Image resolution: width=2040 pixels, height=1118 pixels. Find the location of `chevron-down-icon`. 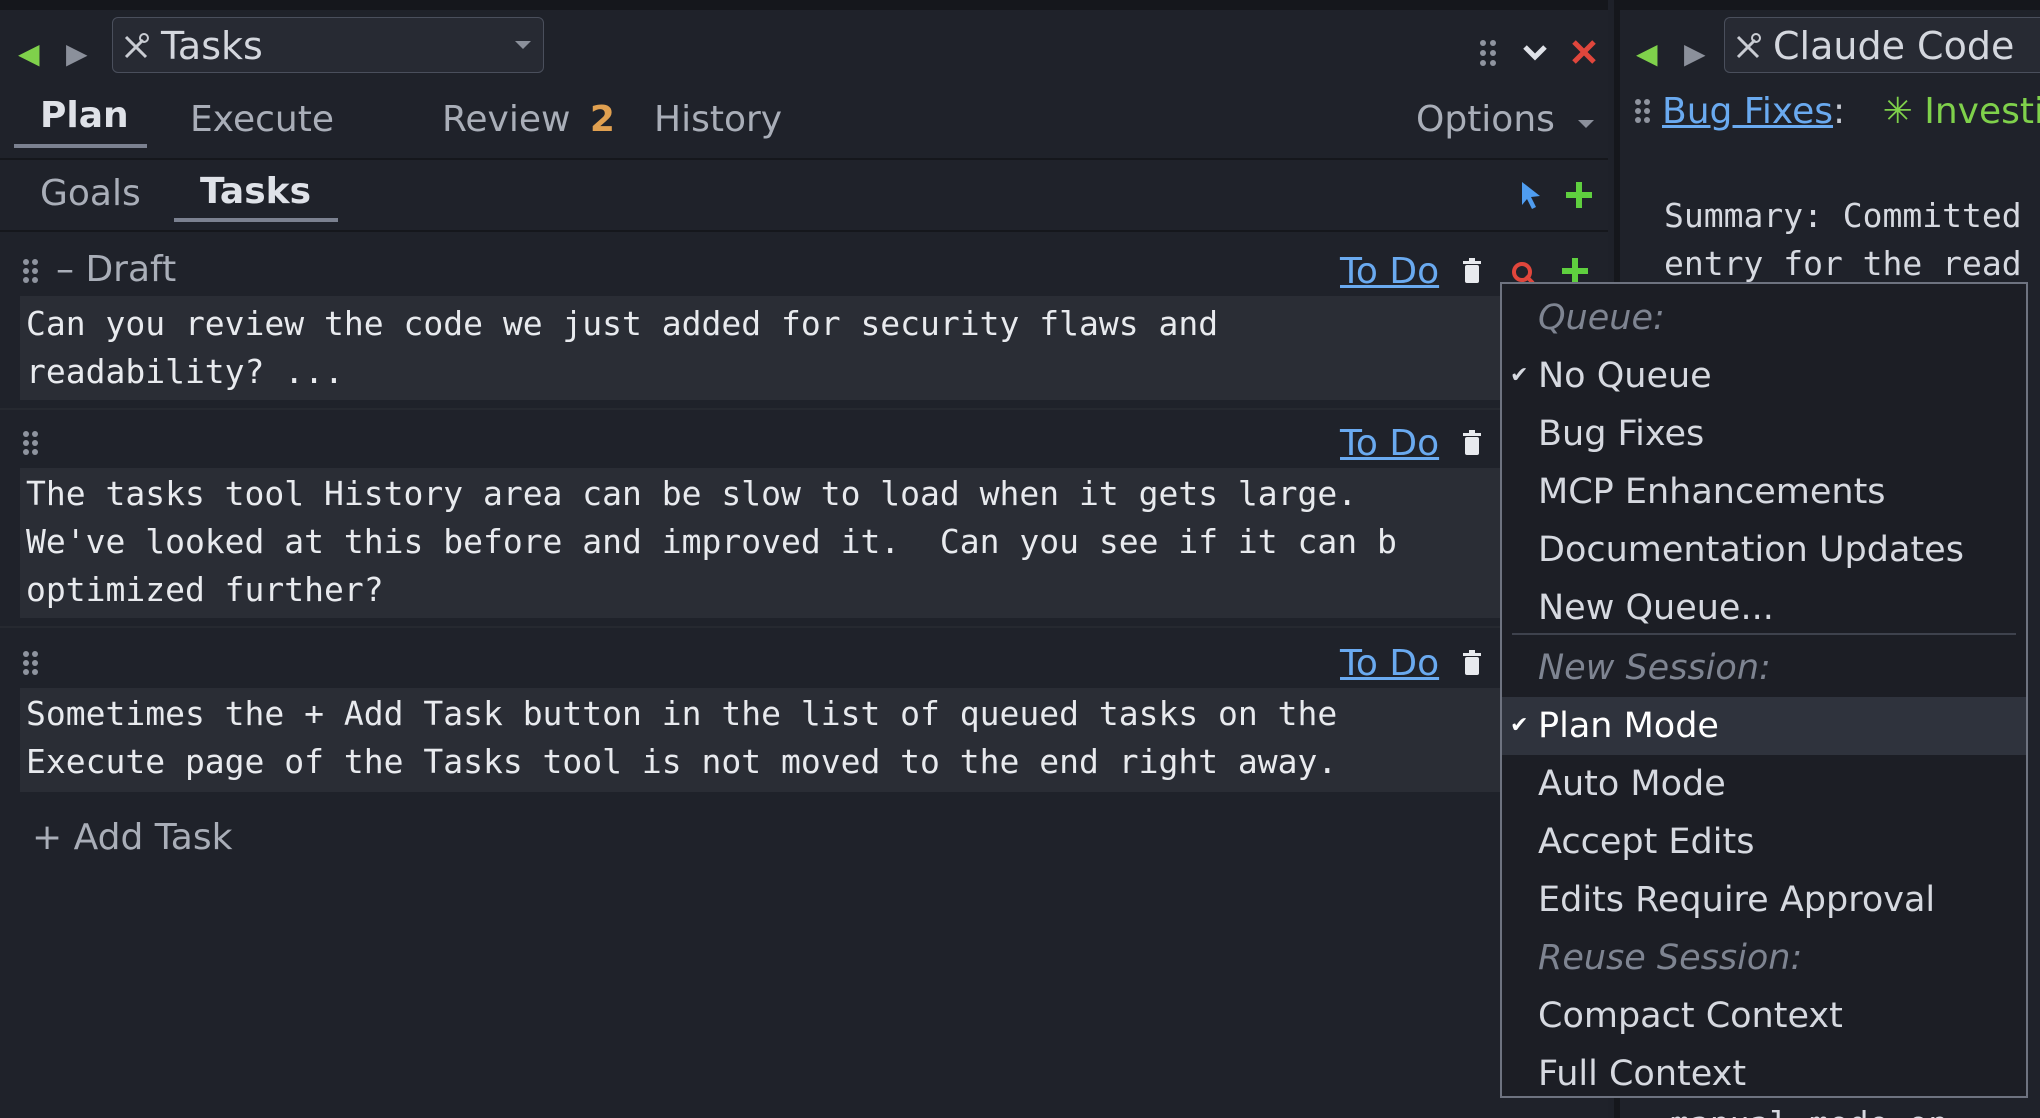

chevron-down-icon is located at coordinates (523, 45).